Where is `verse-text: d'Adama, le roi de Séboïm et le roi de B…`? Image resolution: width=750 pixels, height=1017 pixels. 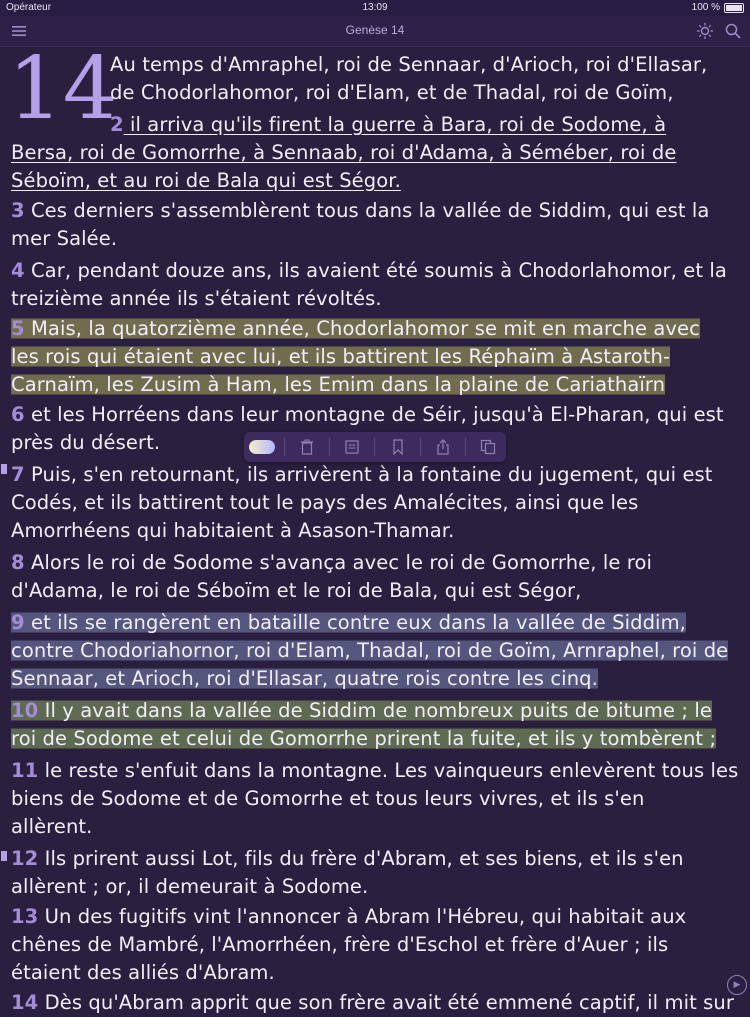 verse-text: d'Adama, le roi de Séboïm et le roi de B… is located at coordinates (296, 590).